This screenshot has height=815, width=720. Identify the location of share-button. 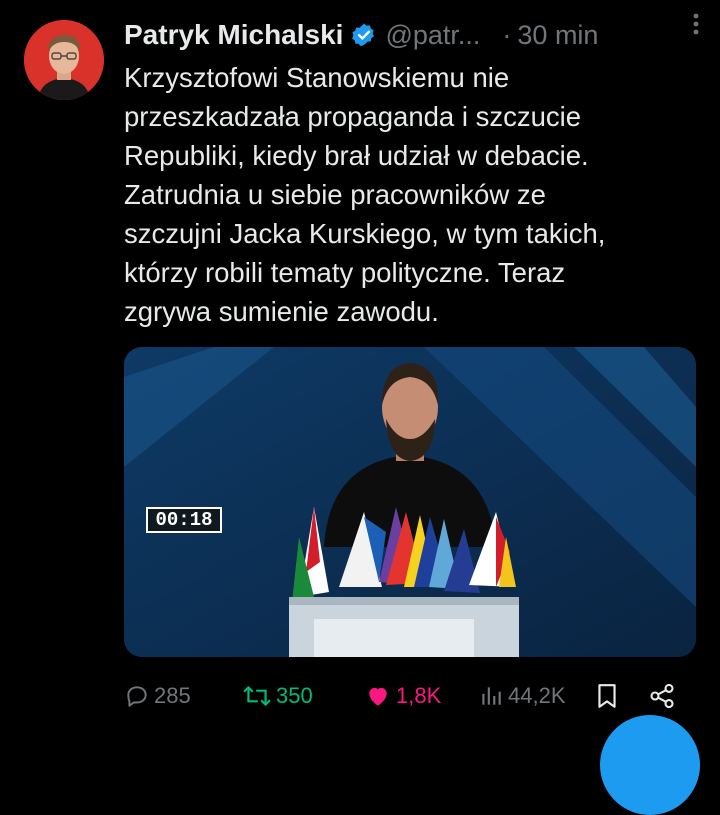
(664, 696).